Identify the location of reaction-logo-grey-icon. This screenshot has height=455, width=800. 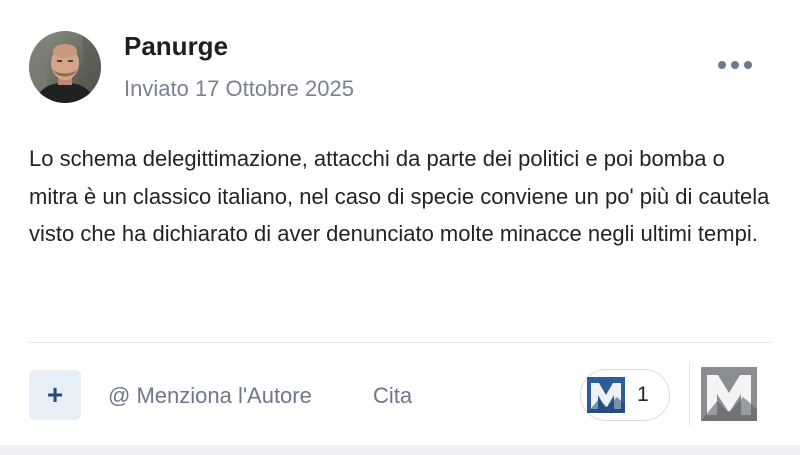
(729, 394).